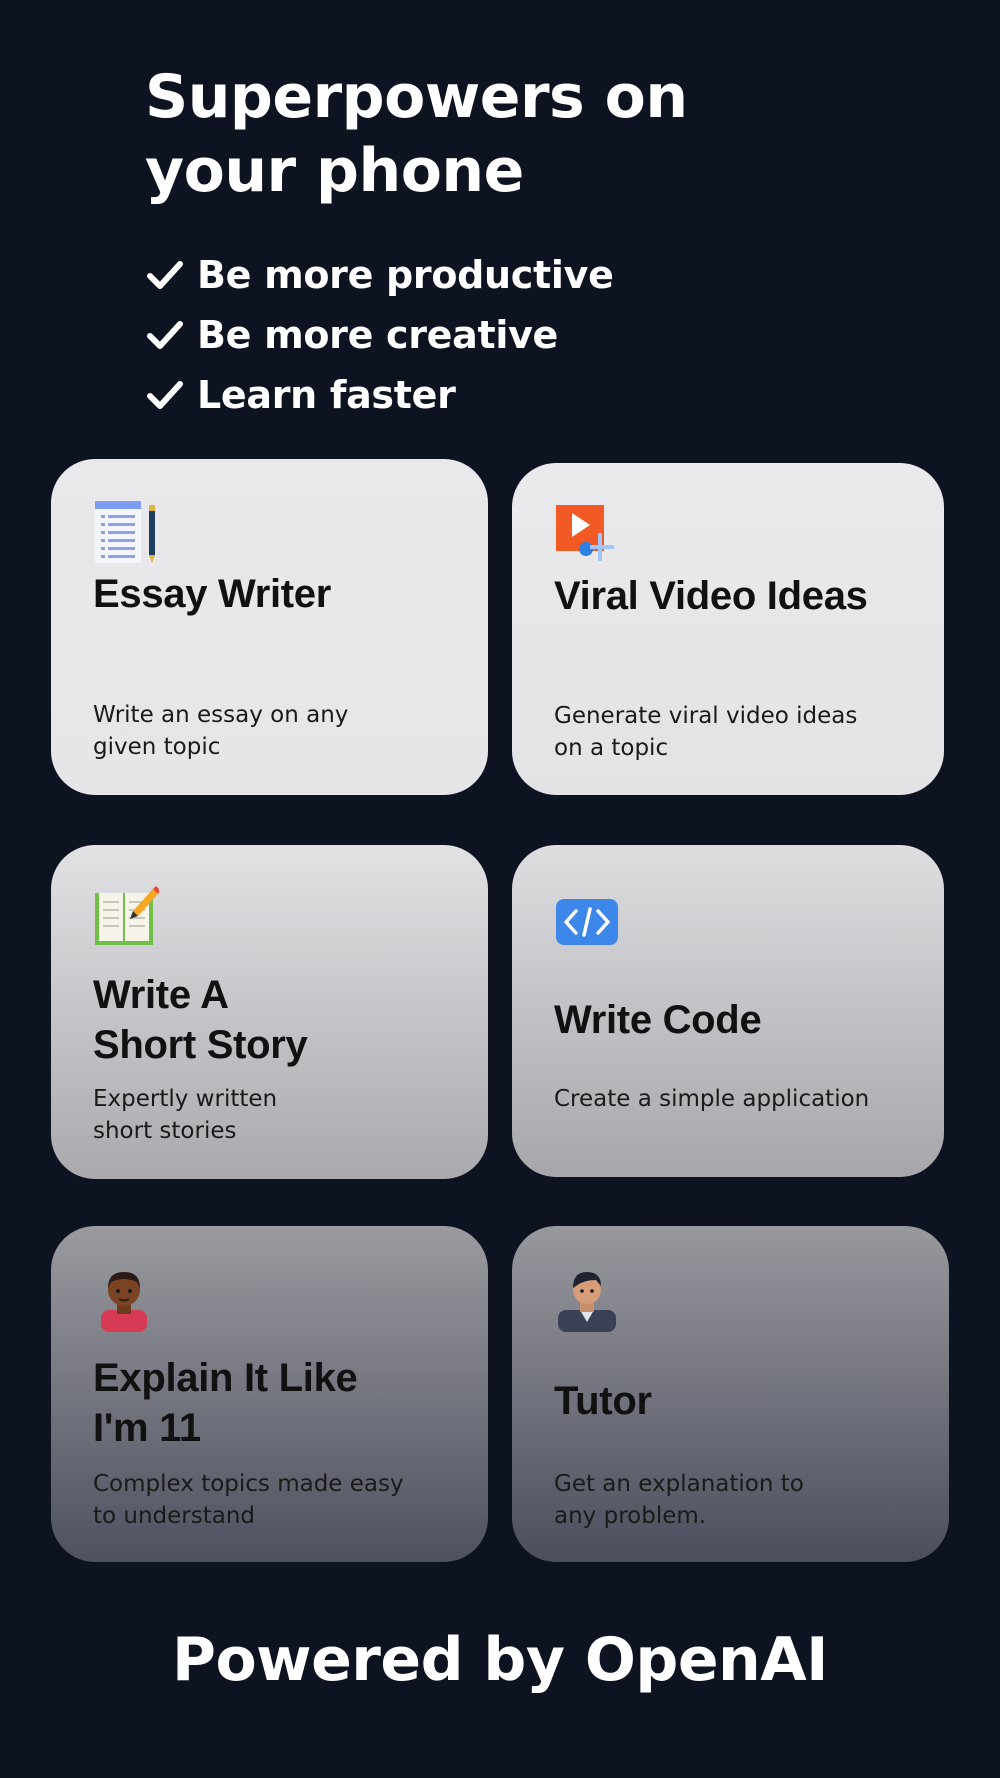  What do you see at coordinates (405, 275) in the screenshot?
I see `feature-label: Be more productive` at bounding box center [405, 275].